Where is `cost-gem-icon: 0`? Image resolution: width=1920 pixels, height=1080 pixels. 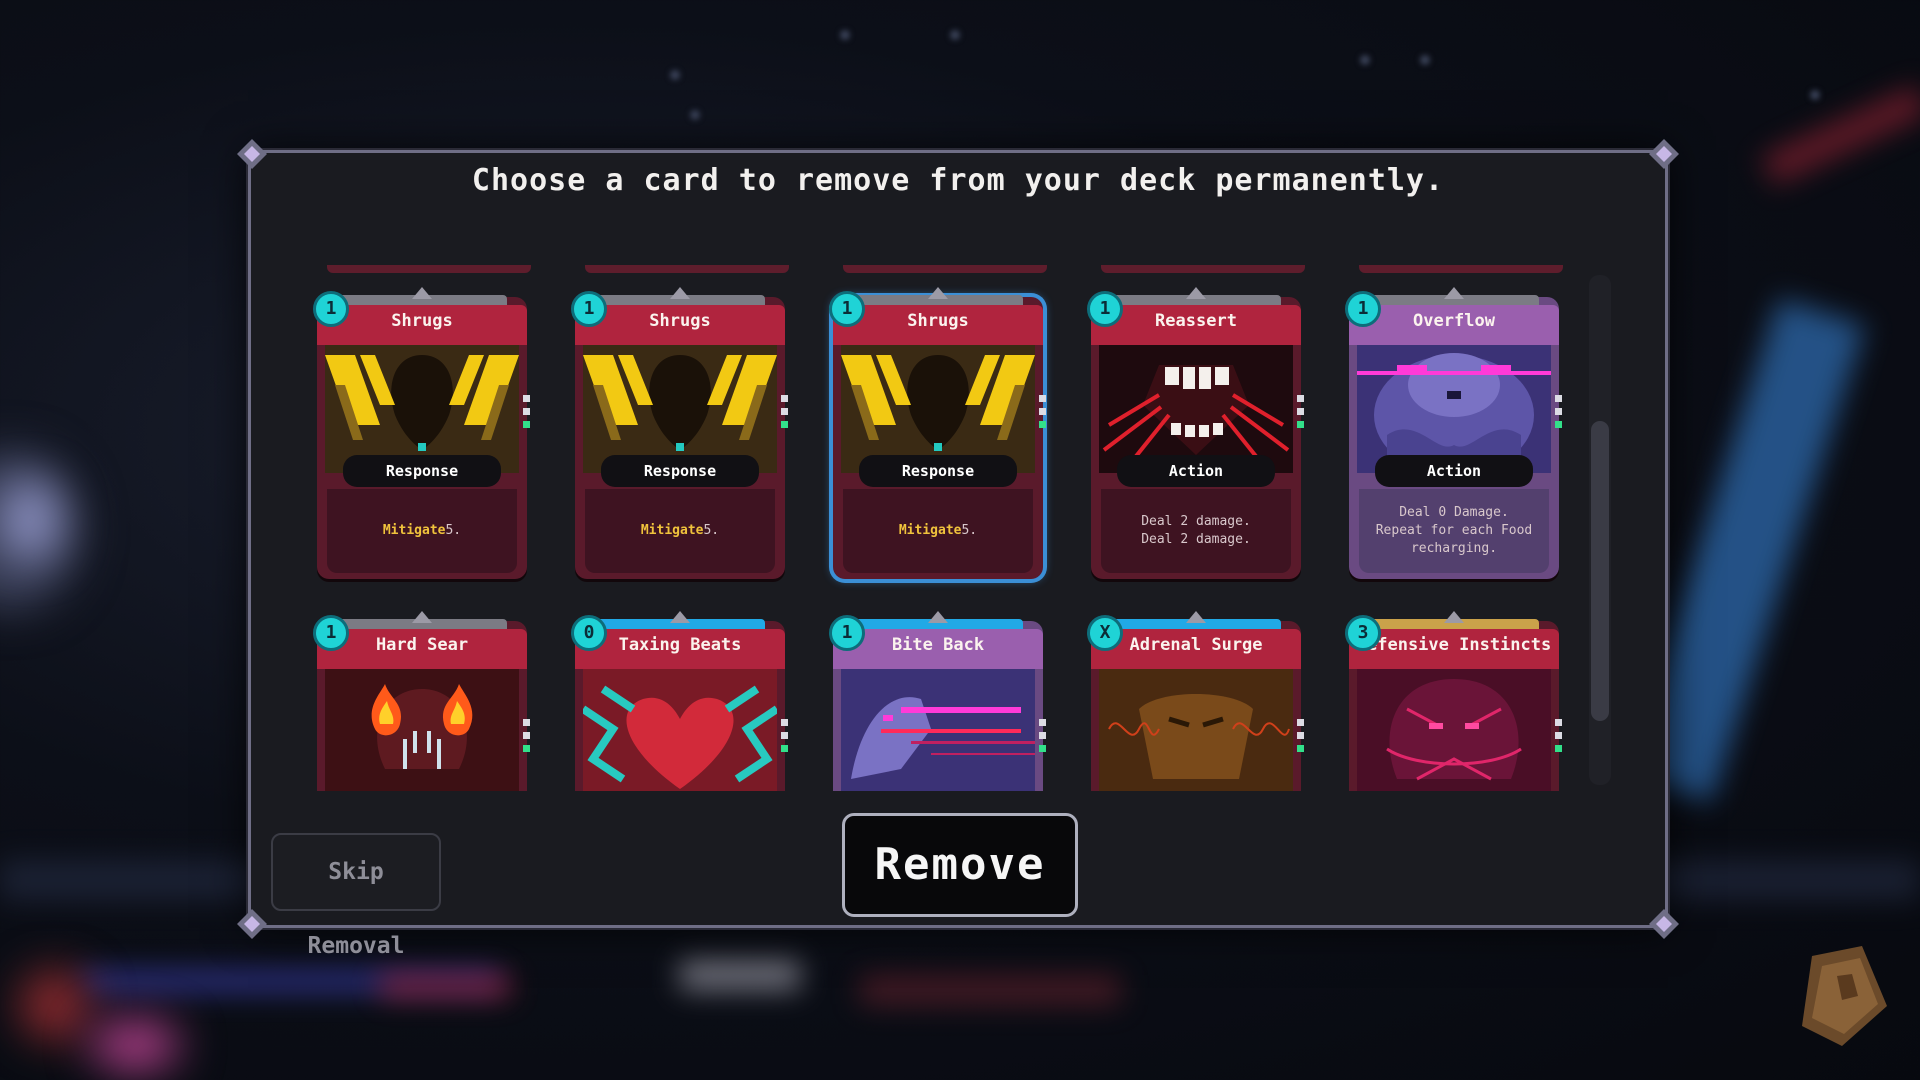 cost-gem-icon: 0 is located at coordinates (589, 633).